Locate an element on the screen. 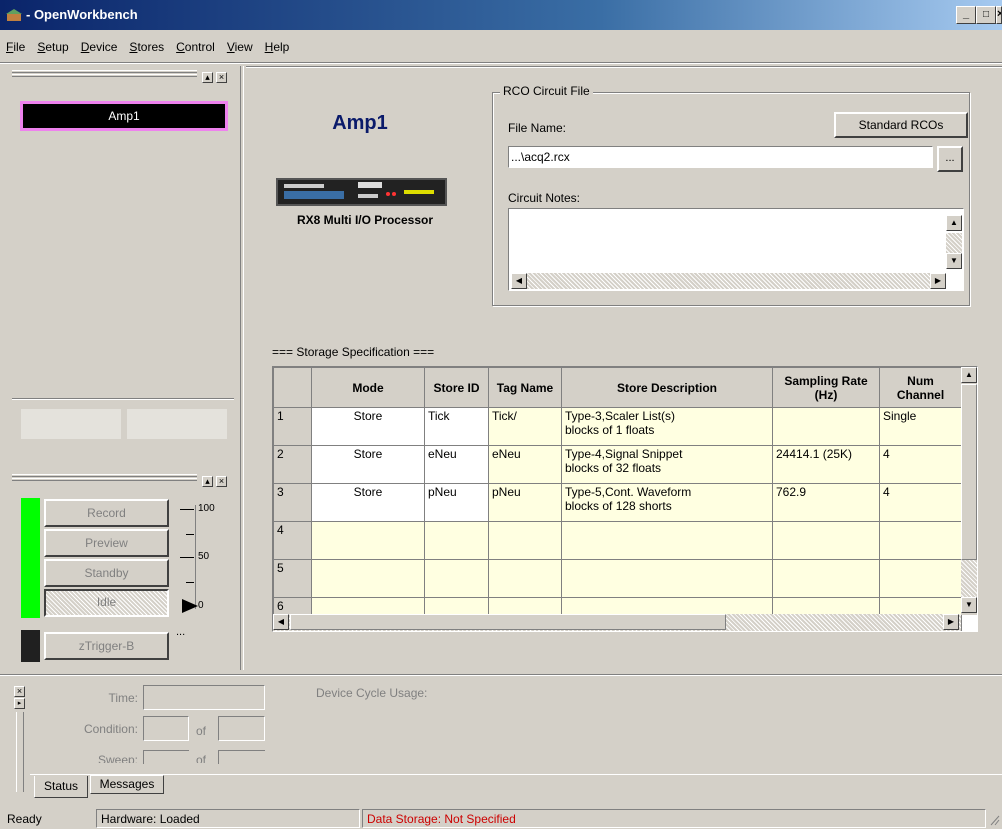 Image resolution: width=1002 pixels, height=829 pixels. notes-scroll-up-icon: ▲ is located at coordinates (954, 223).